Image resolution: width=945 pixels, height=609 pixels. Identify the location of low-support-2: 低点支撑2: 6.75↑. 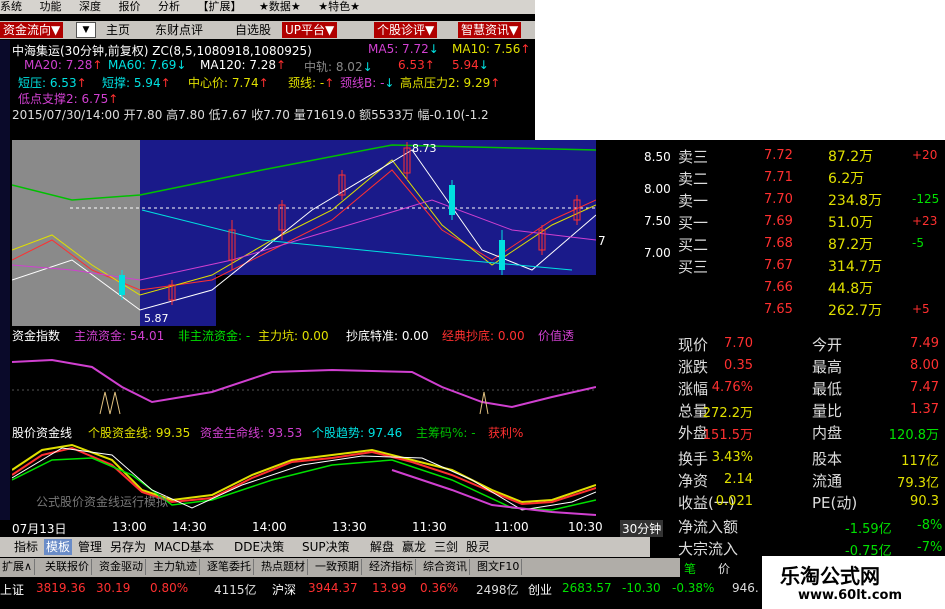
(68, 99).